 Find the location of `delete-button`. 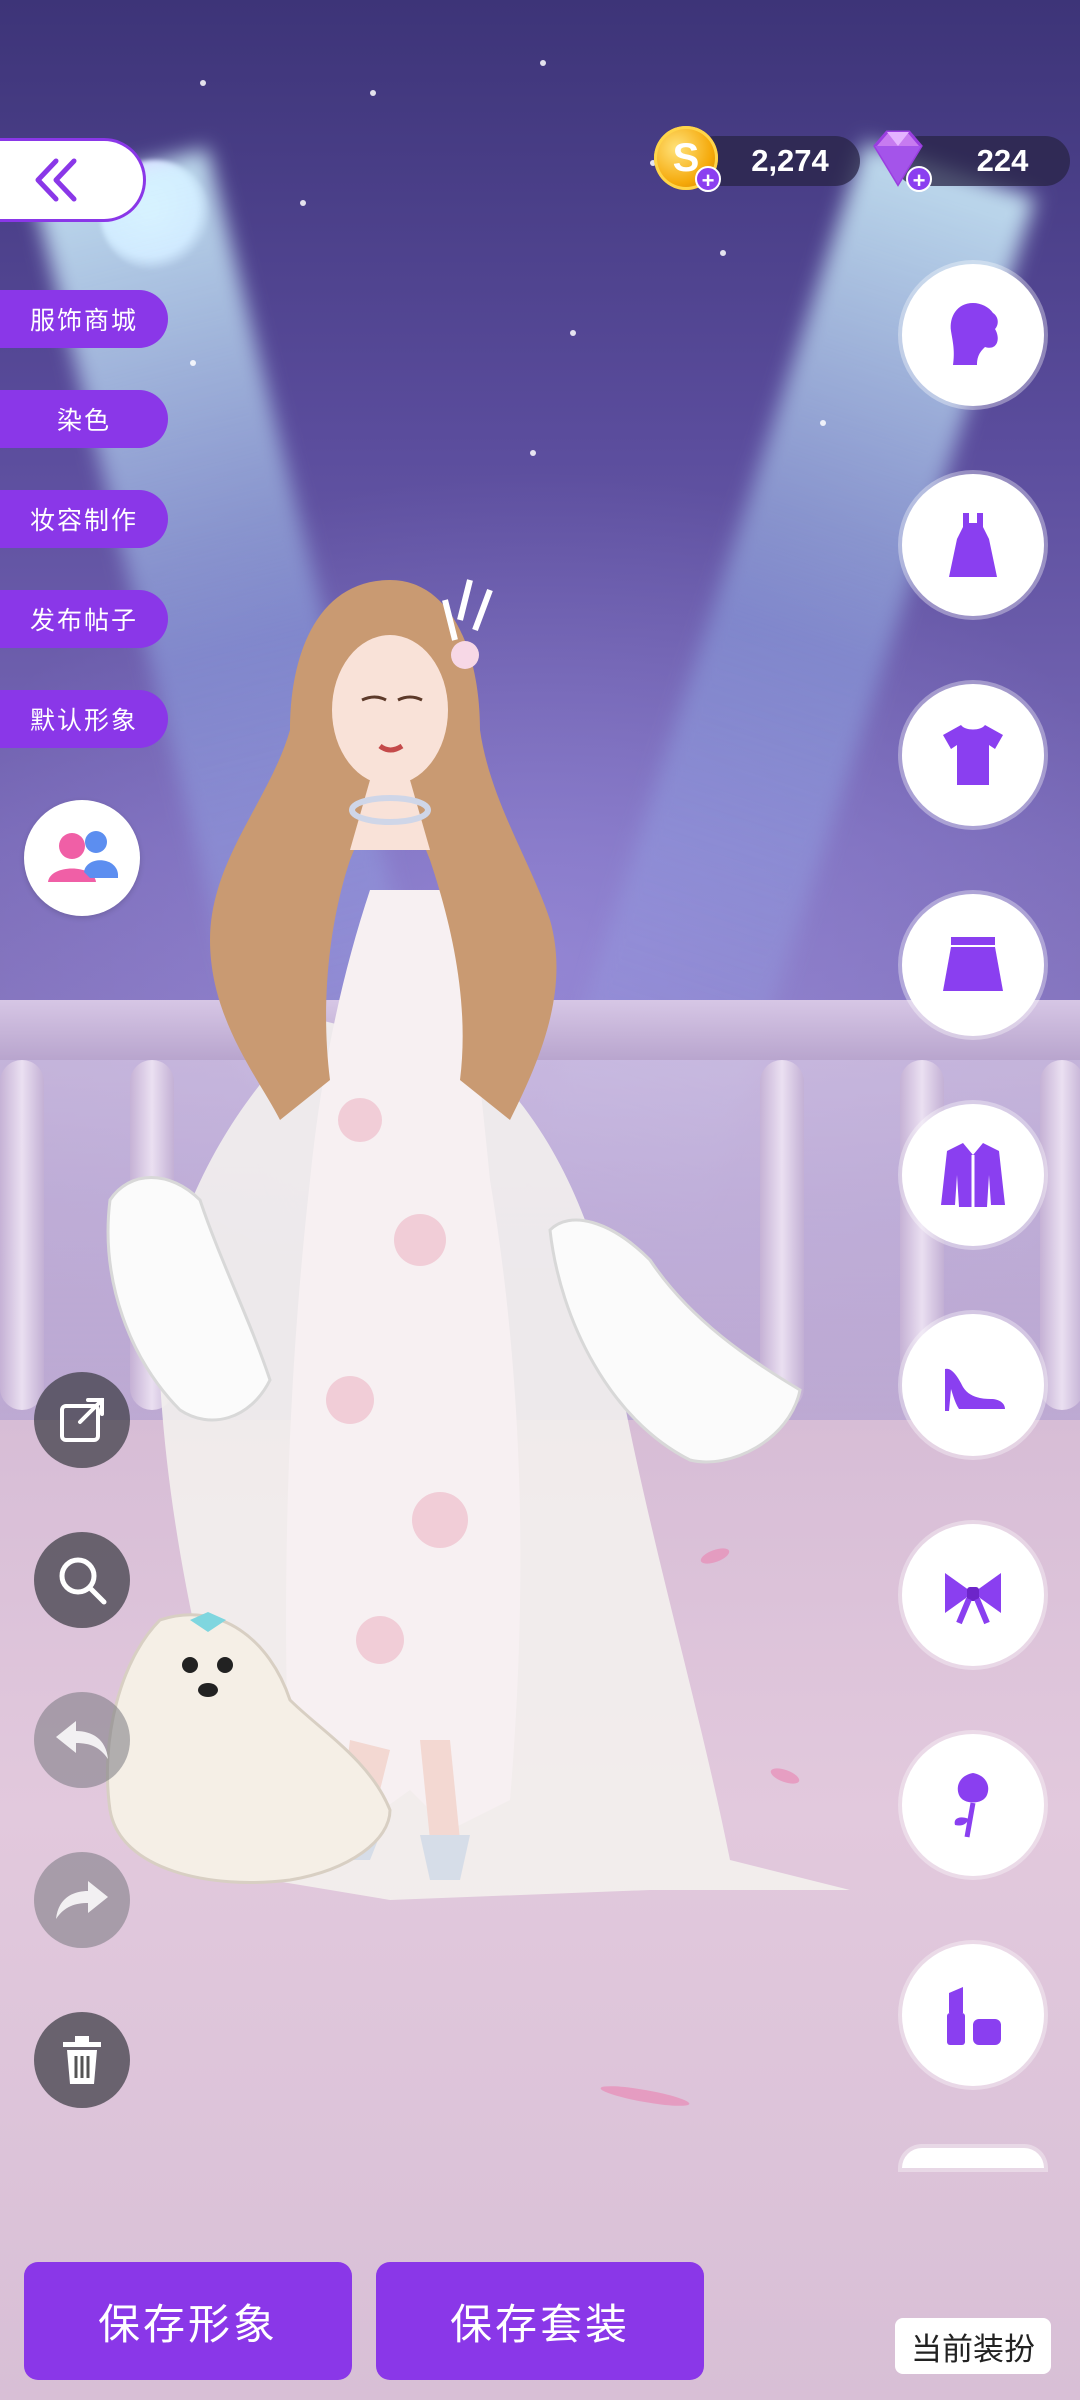

delete-button is located at coordinates (82, 2060).